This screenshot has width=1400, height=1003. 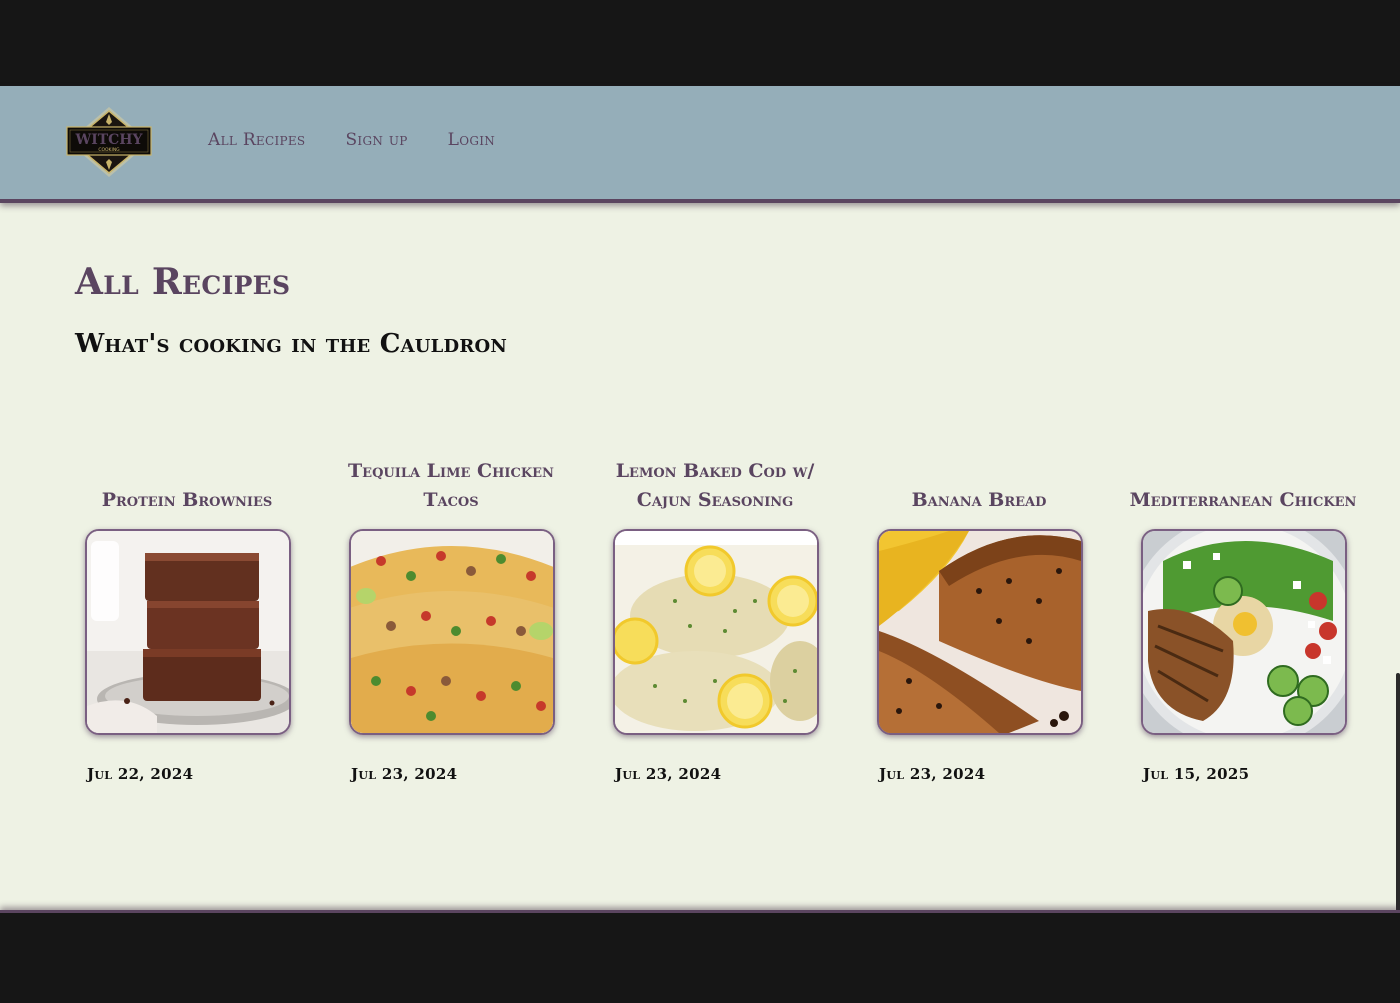 What do you see at coordinates (183, 282) in the screenshot?
I see `page-title: All Recipes` at bounding box center [183, 282].